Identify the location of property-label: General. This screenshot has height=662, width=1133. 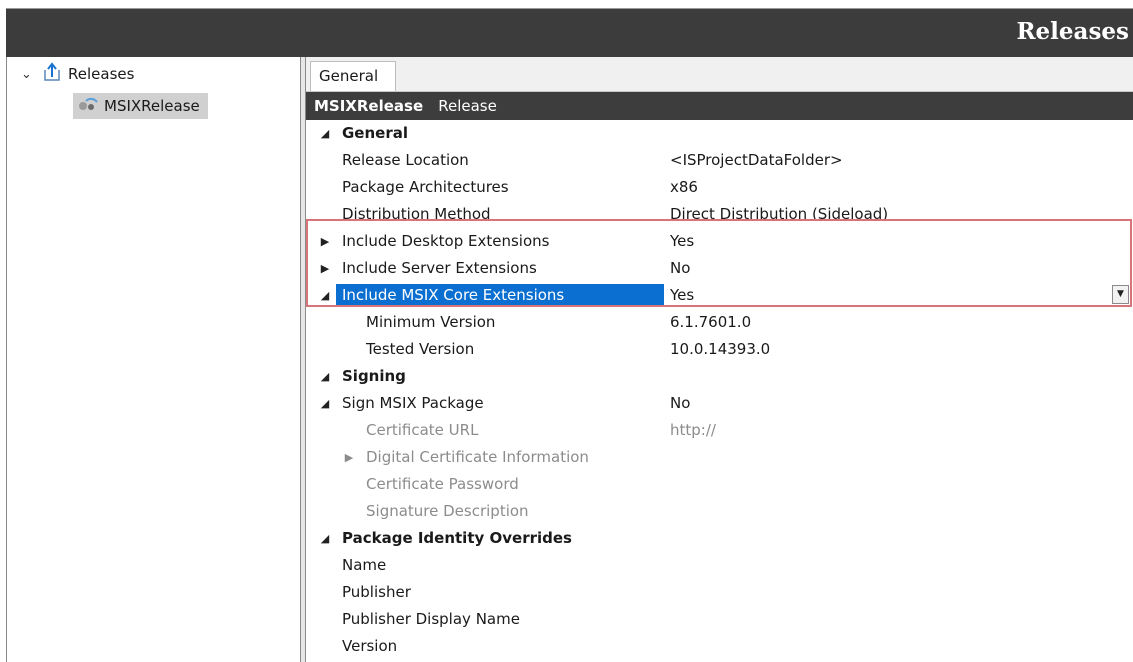
(375, 133).